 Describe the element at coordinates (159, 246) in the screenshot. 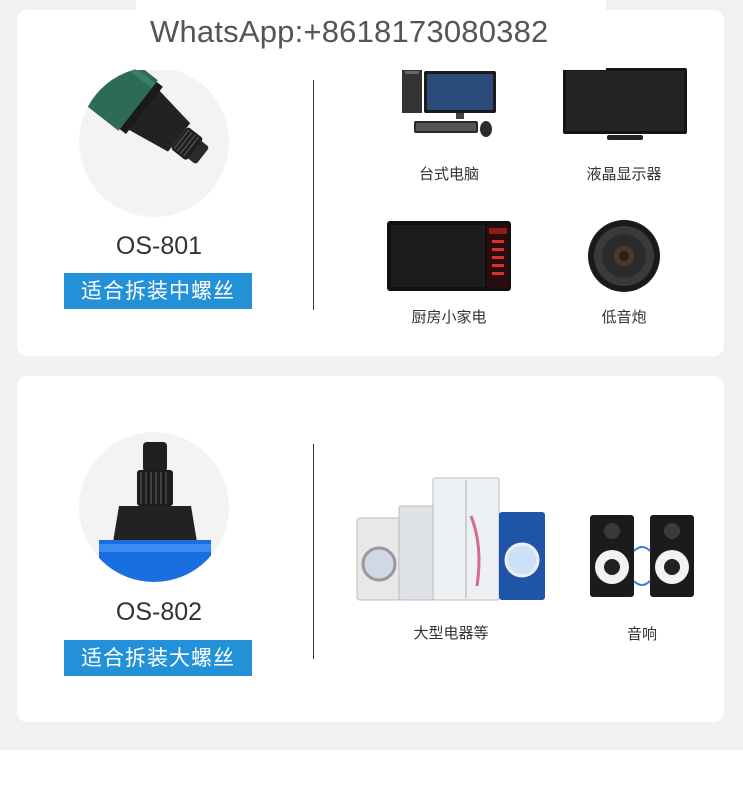

I see `model-name: OS-801` at that location.